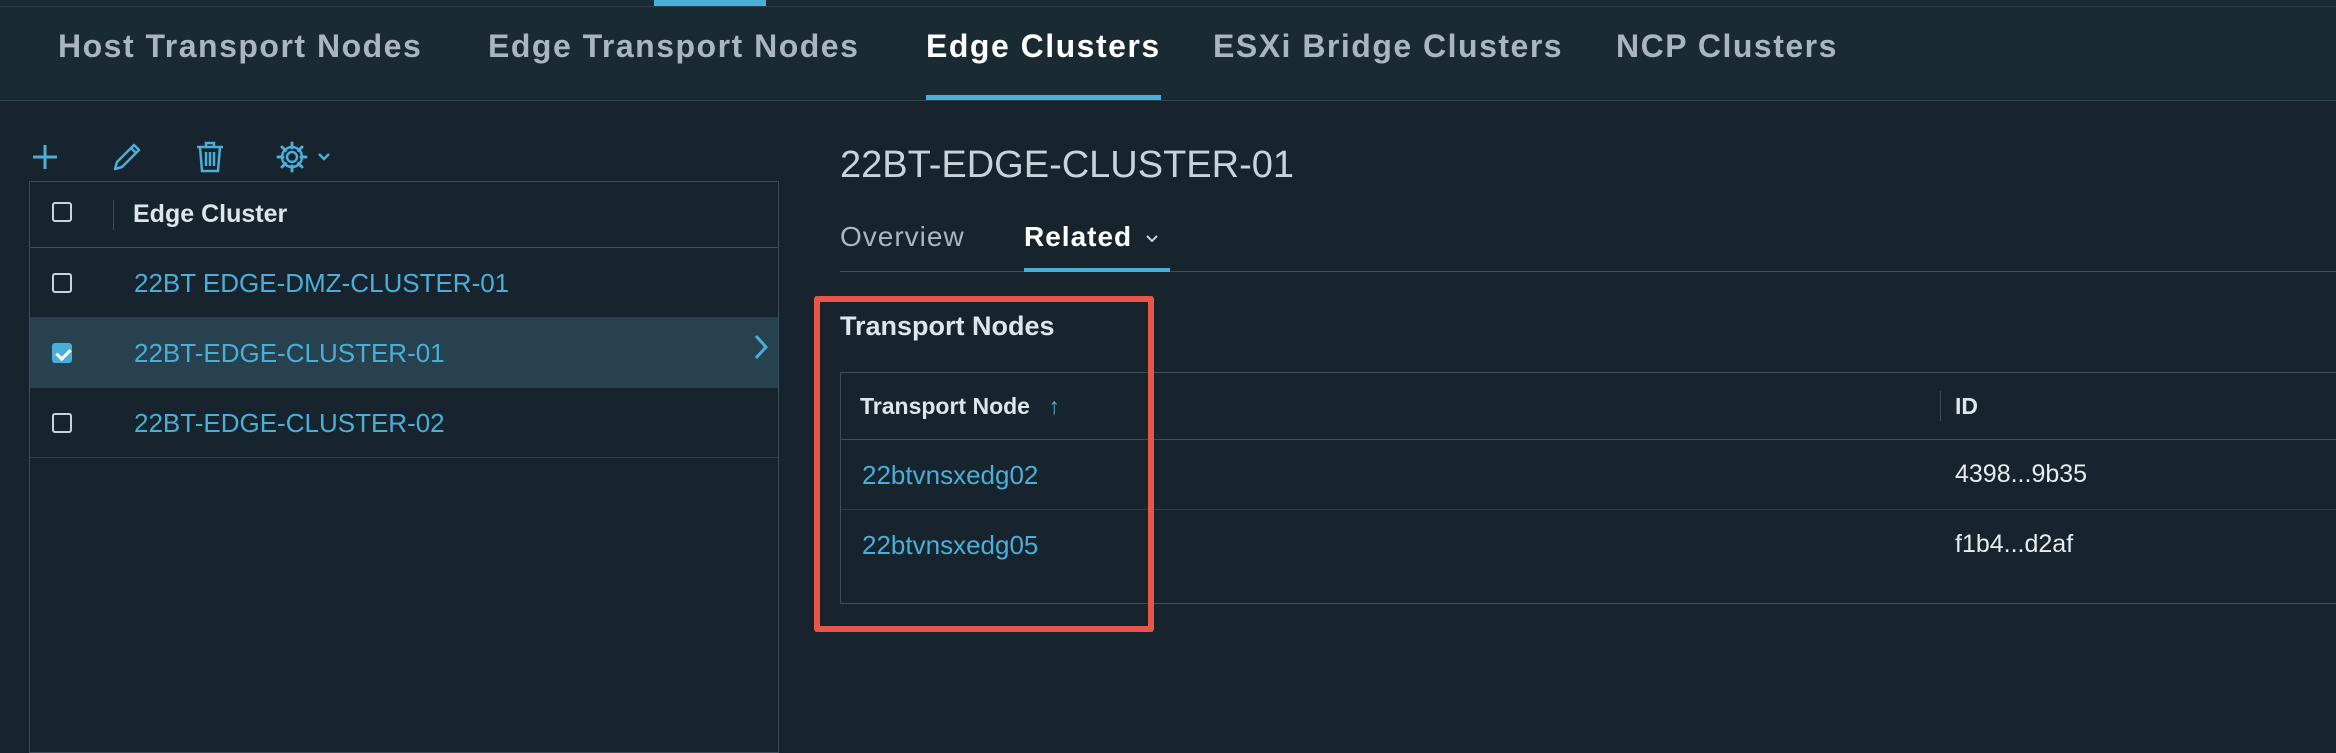 The image size is (2336, 753). I want to click on add-button, so click(45, 157).